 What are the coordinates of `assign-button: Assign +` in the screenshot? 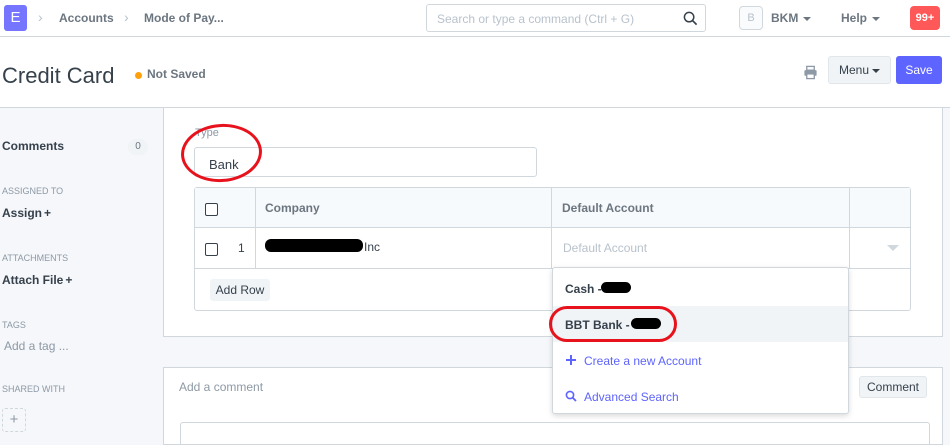 It's located at (26, 213).